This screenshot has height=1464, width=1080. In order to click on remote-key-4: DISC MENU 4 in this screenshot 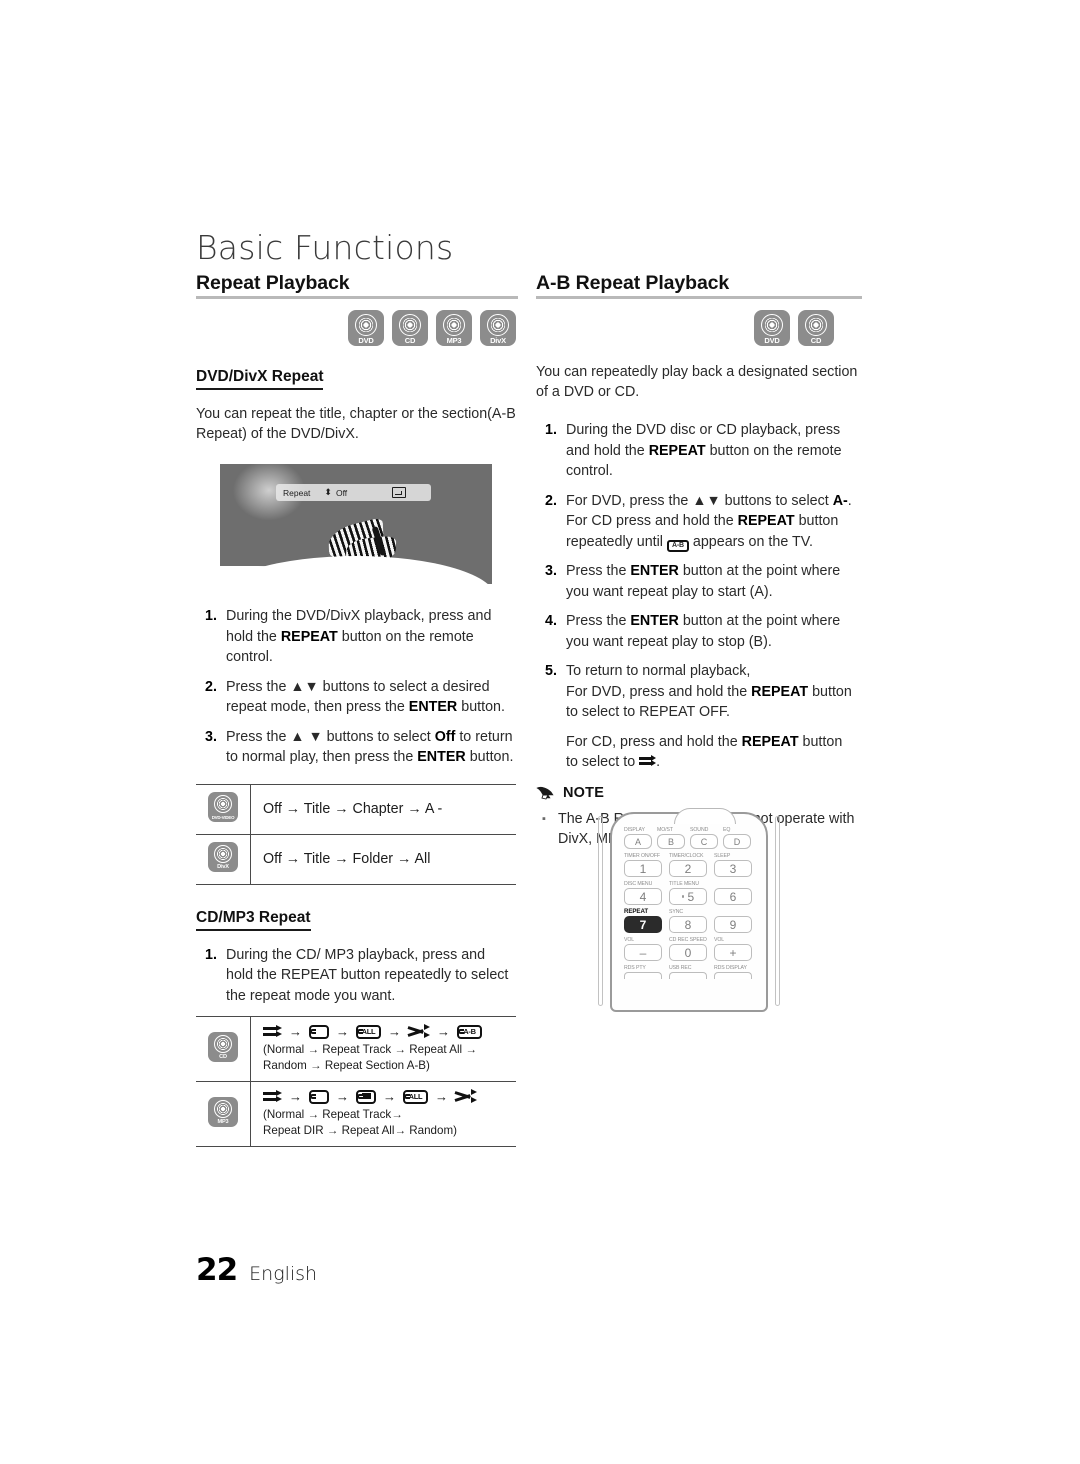, I will do `click(643, 892)`.